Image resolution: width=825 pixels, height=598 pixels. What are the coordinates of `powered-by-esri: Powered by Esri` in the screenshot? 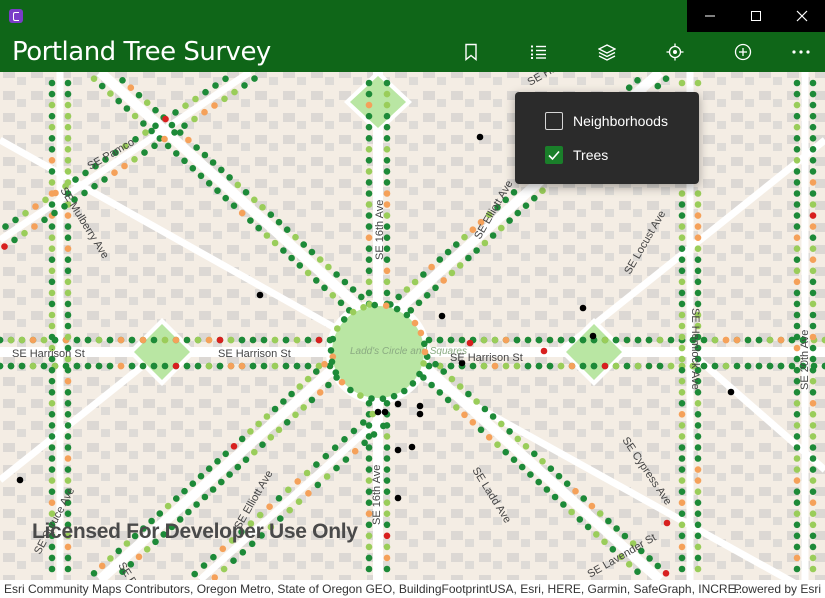 It's located at (777, 589).